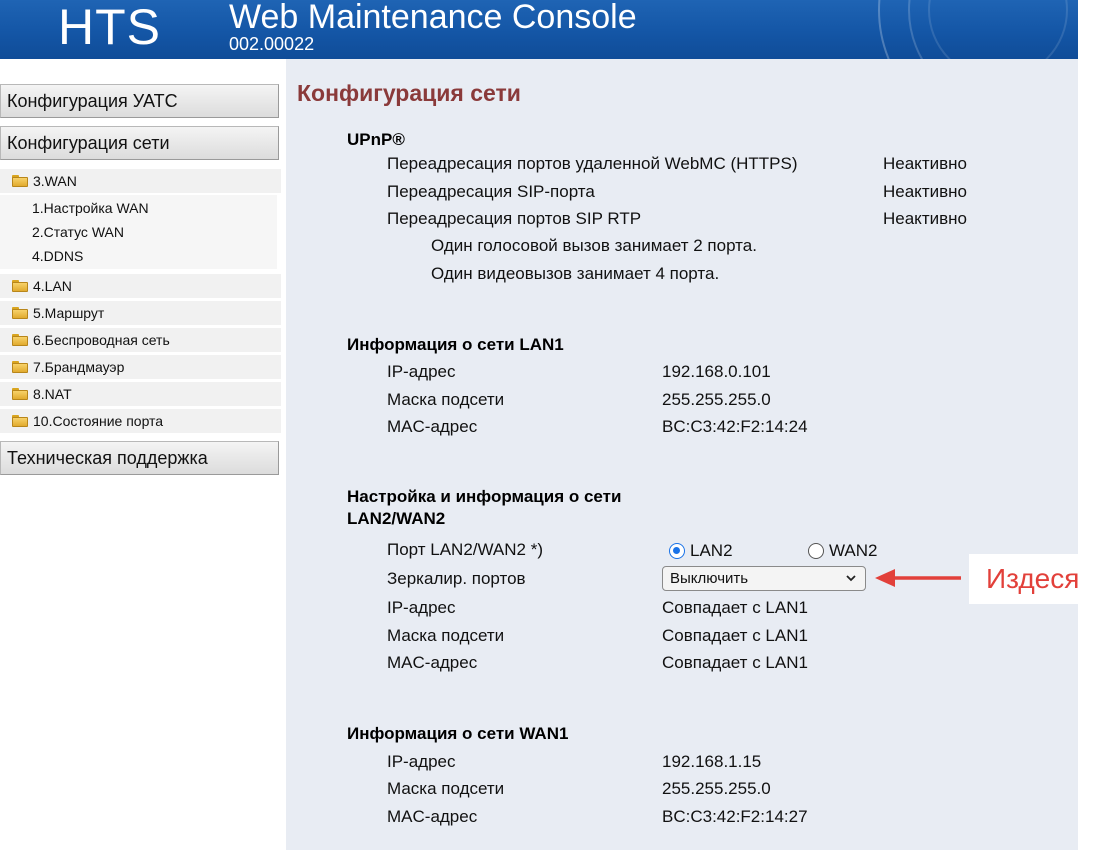 The image size is (1109, 850). Describe the element at coordinates (709, 578) in the screenshot. I see `port-mirroring-selected-value: Выключить` at that location.